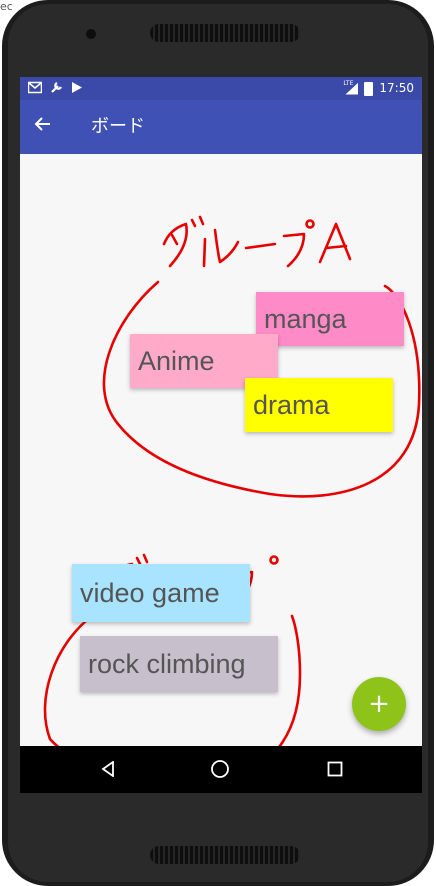 Image resolution: width=436 pixels, height=886 pixels. I want to click on sticky-note-drama: drama, so click(319, 405).